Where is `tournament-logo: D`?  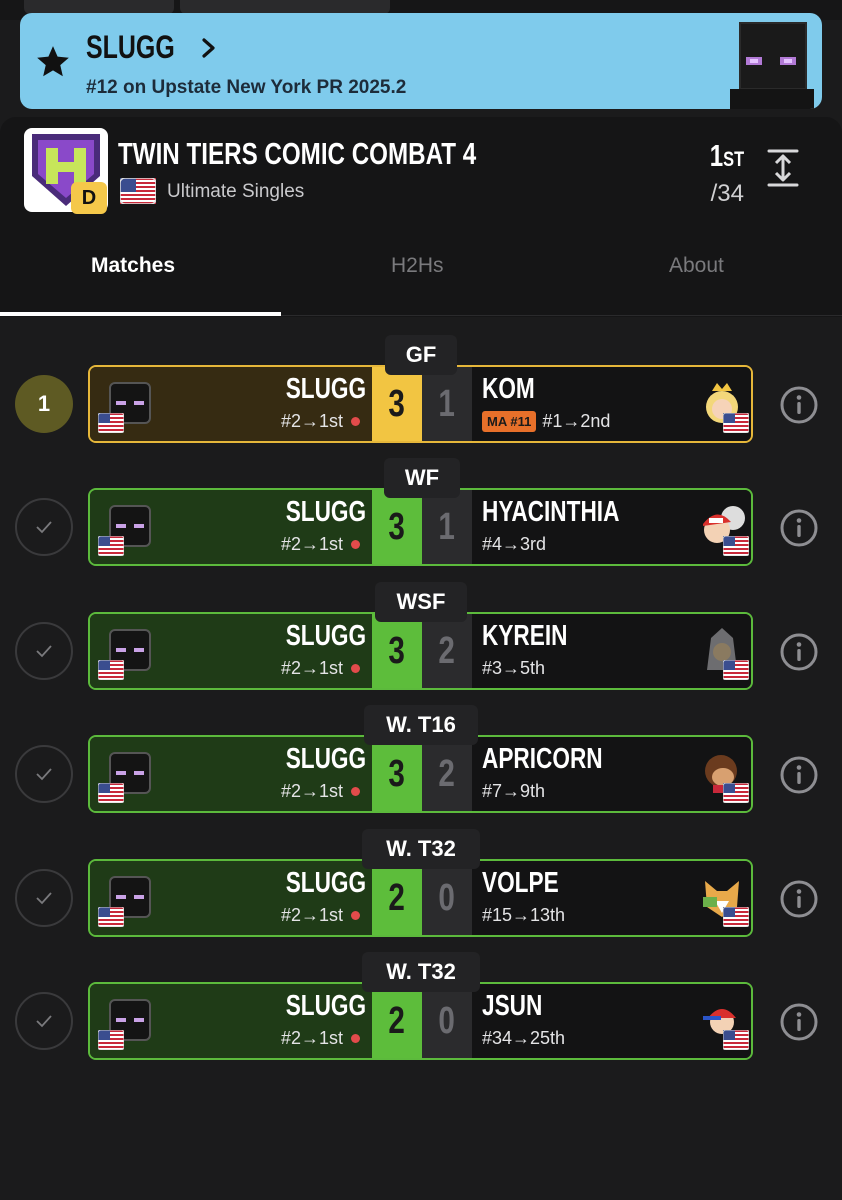
tournament-logo: D is located at coordinates (66, 171).